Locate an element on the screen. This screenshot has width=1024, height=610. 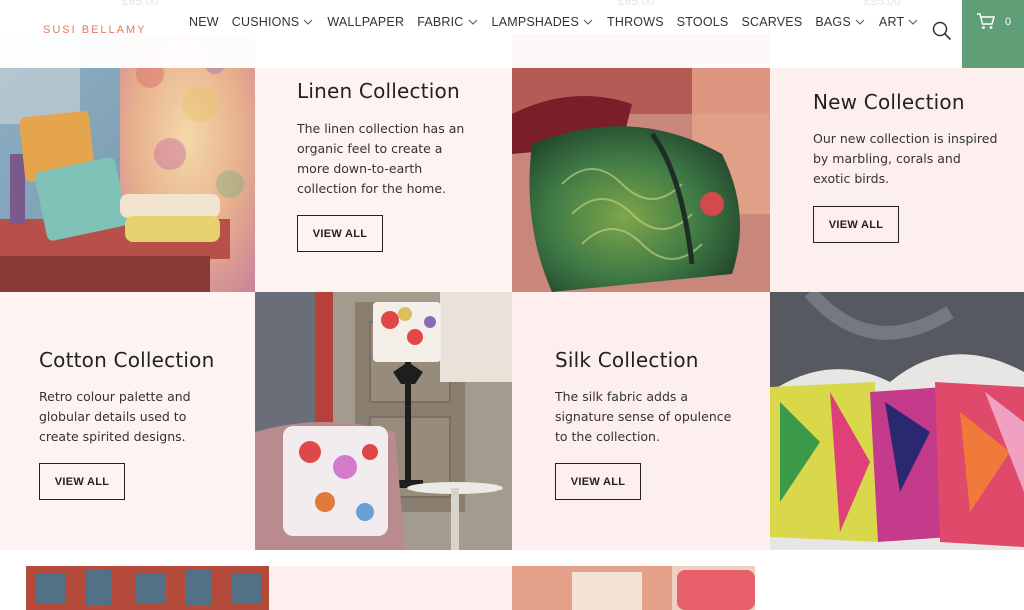
nav-item-art: ART is located at coordinates (899, 22).